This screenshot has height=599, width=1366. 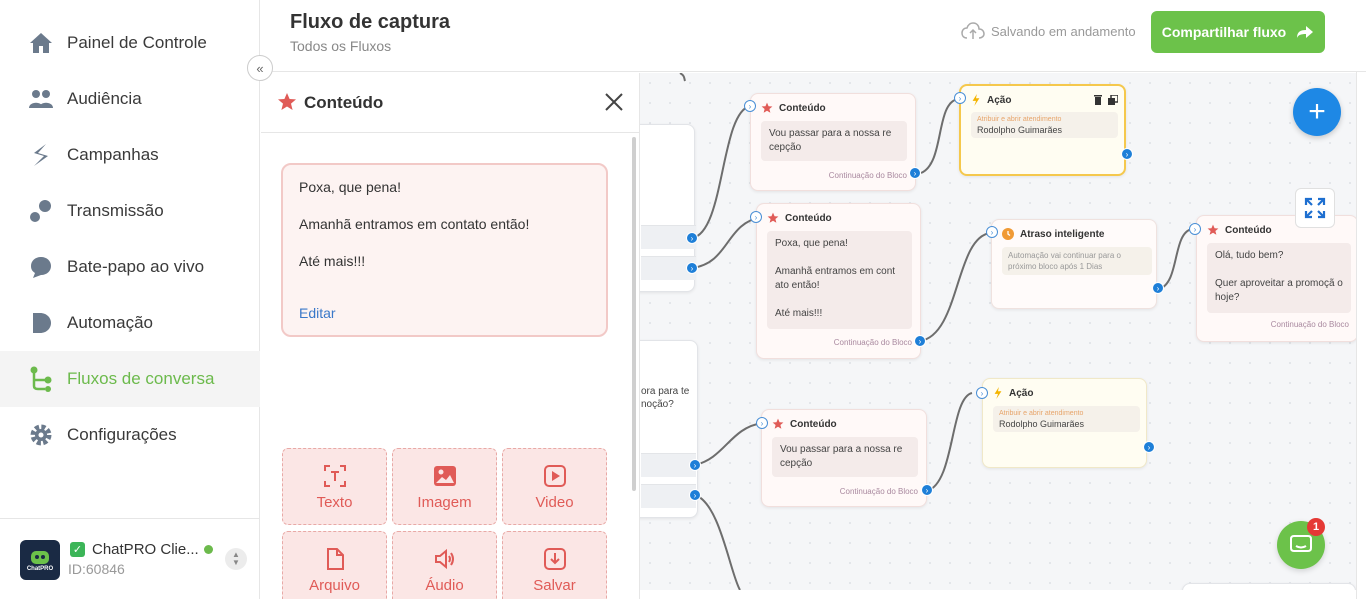 I want to click on message-line: Poxa, que pena!, so click(x=811, y=243).